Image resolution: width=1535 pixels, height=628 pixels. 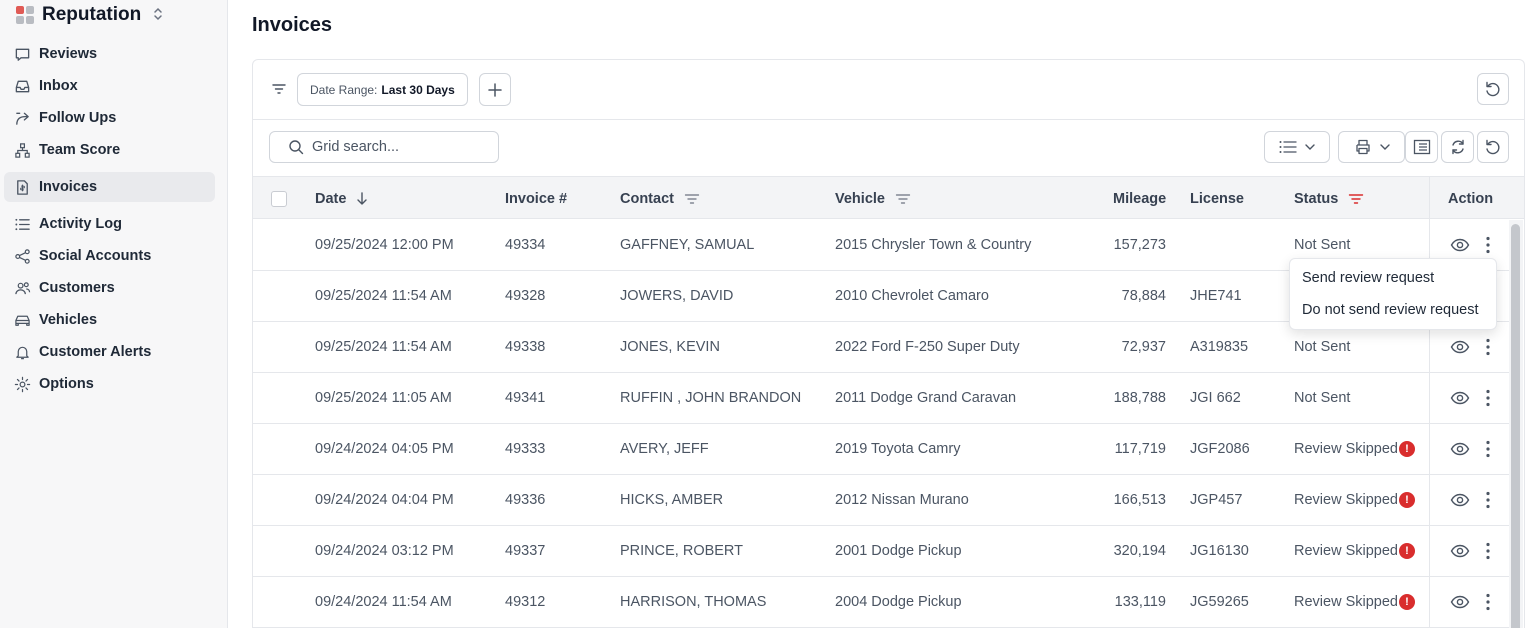 What do you see at coordinates (58, 86) in the screenshot?
I see `sidebar-item-label: Inbox` at bounding box center [58, 86].